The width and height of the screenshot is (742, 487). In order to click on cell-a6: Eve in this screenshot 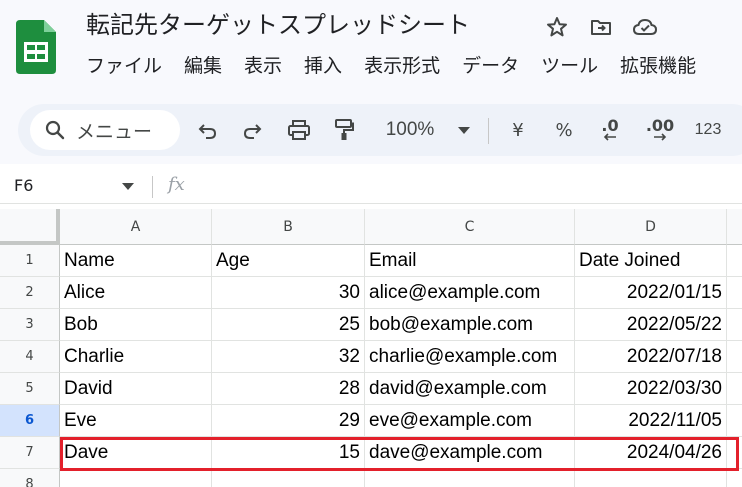, I will do `click(136, 421)`.